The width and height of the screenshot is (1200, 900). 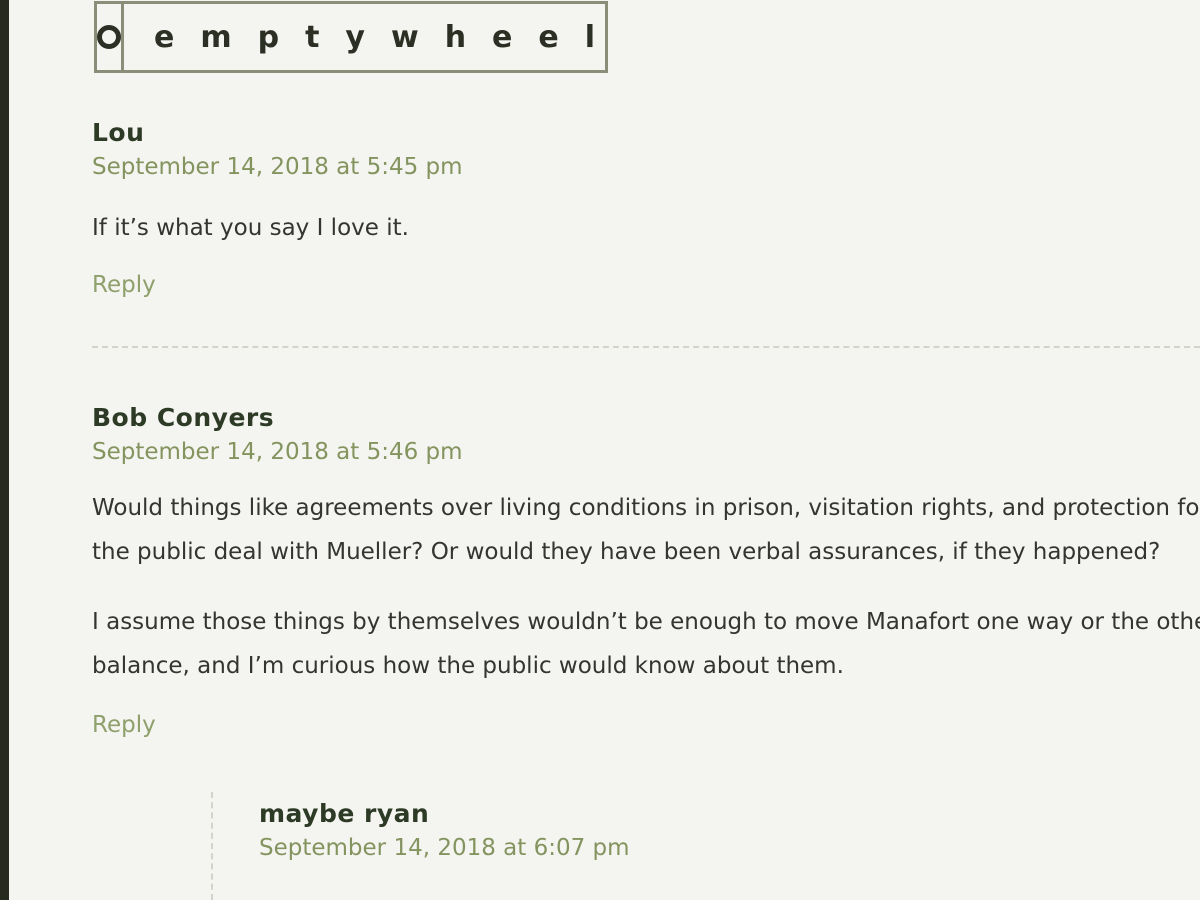 What do you see at coordinates (388, 37) in the screenshot?
I see `site-logo-text: emptywheel` at bounding box center [388, 37].